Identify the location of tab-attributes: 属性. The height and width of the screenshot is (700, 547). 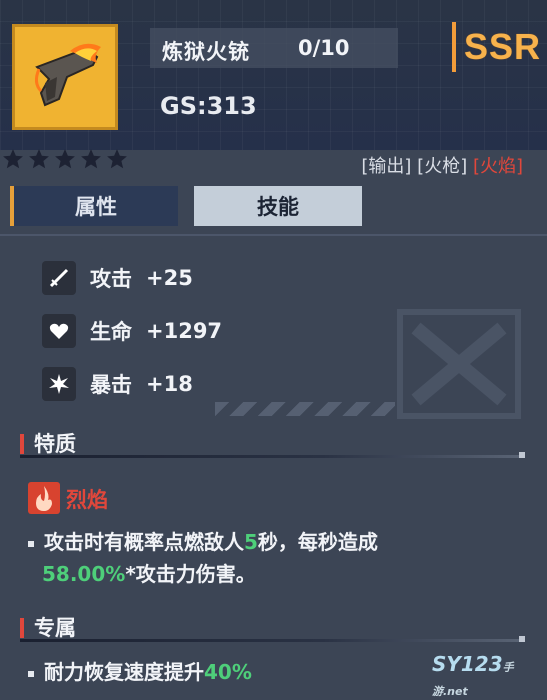
(94, 206).